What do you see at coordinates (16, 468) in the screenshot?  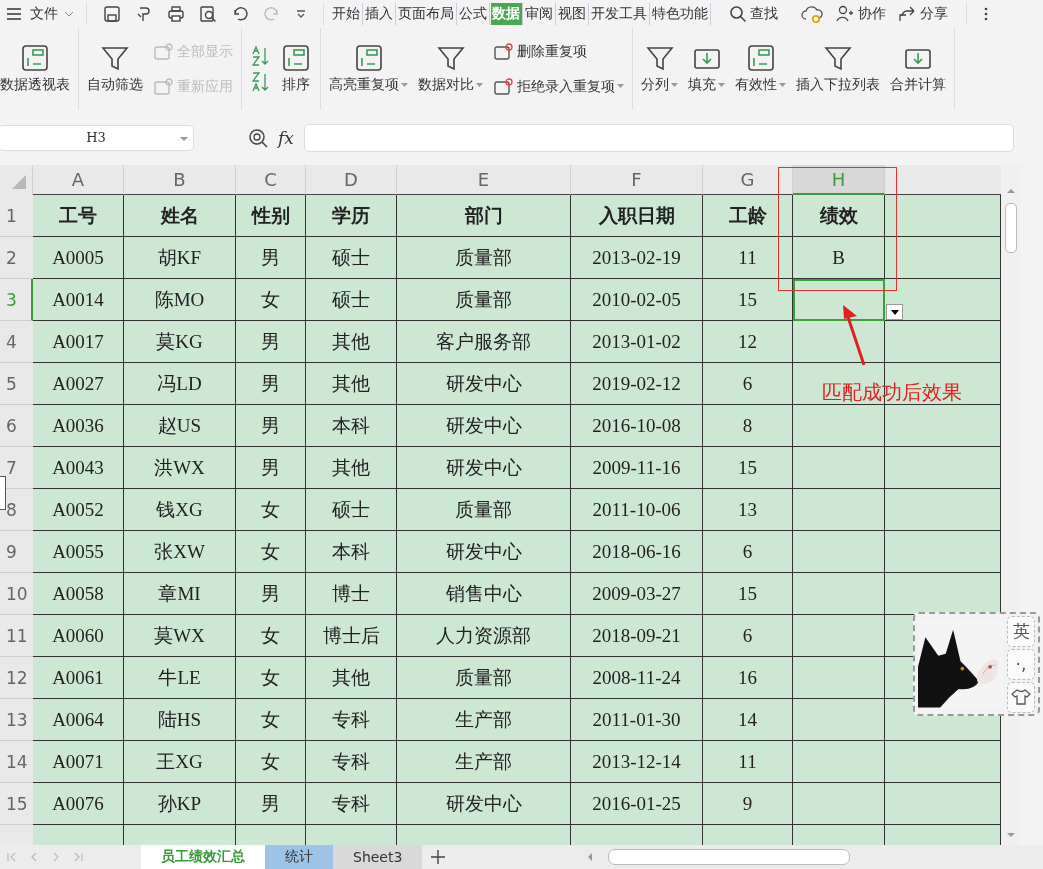 I see `row-header: 7` at bounding box center [16, 468].